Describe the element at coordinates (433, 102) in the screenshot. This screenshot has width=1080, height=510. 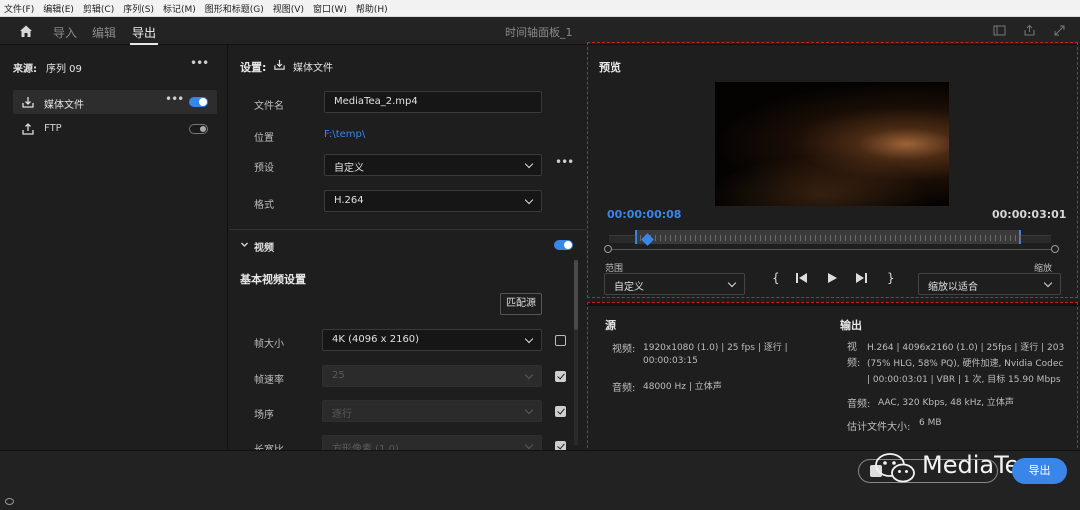
I see `filename-input: MediaTea_2.mp4` at that location.